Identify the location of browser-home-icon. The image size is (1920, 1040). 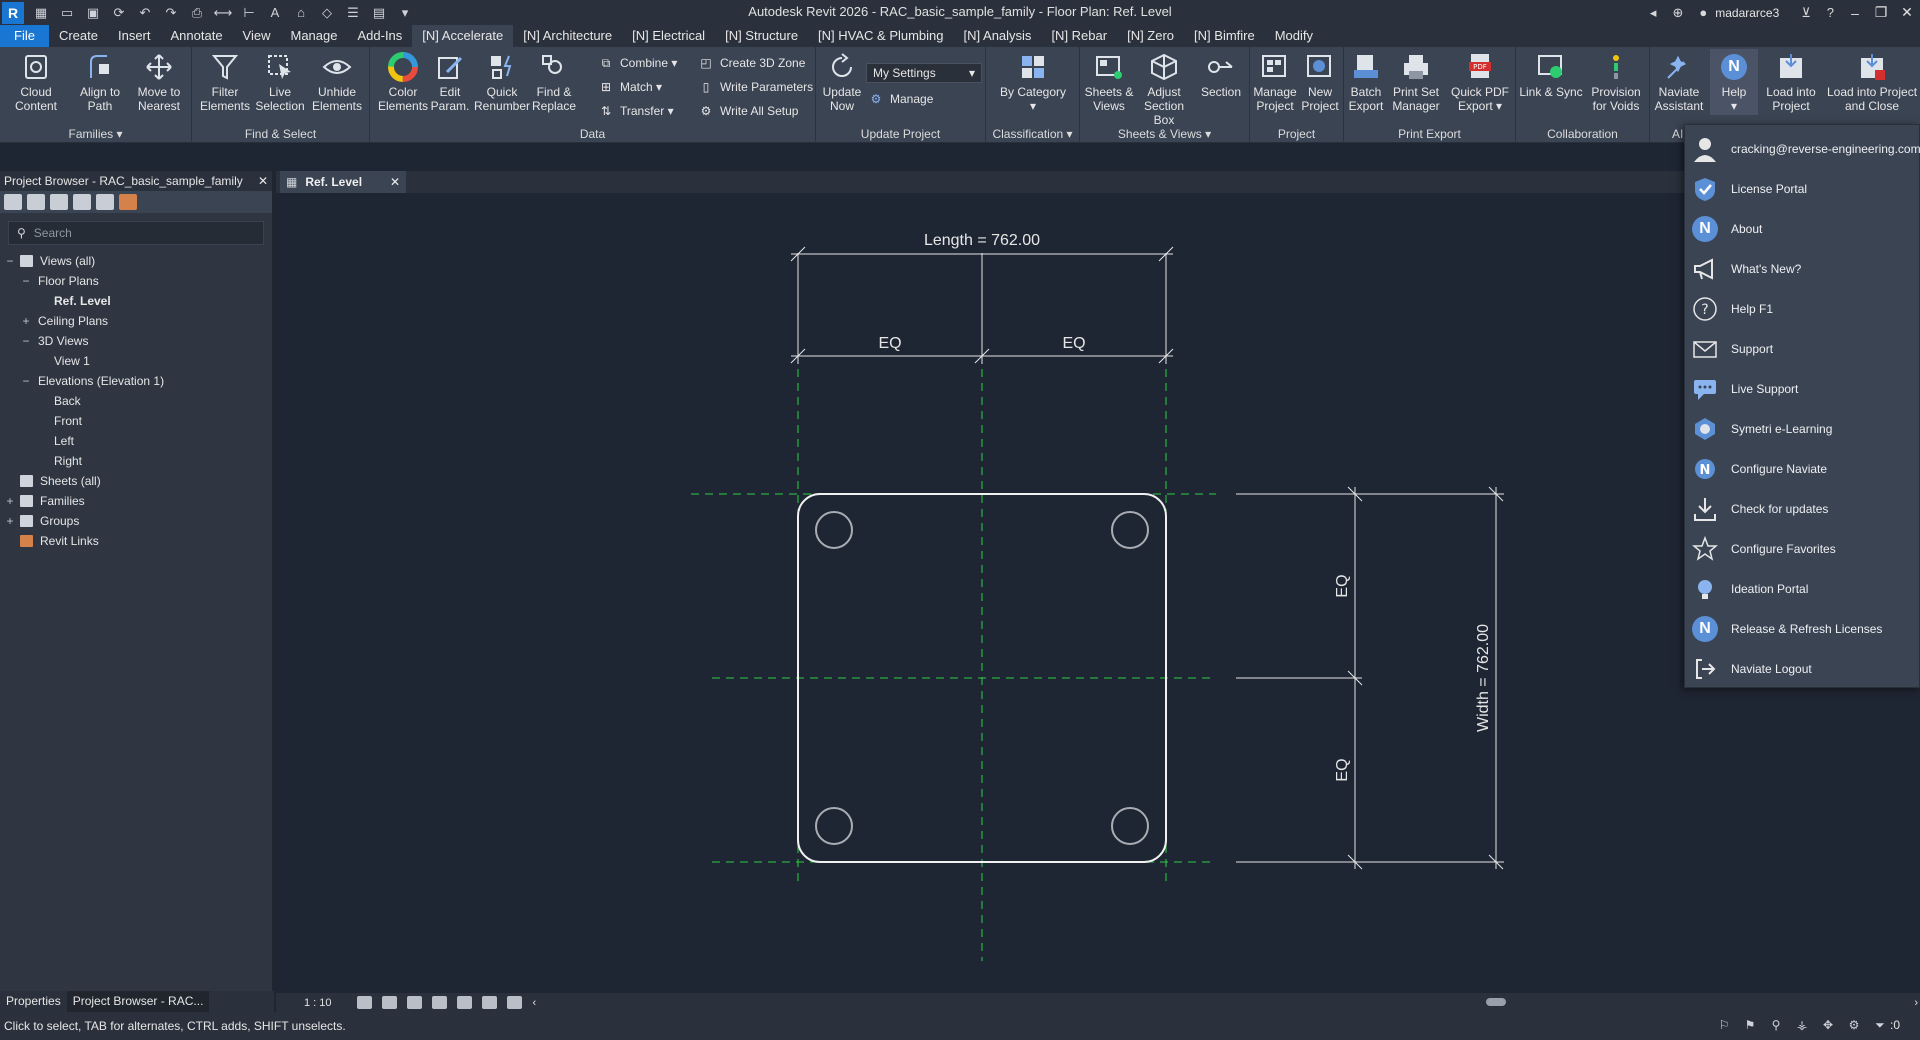
(13, 202).